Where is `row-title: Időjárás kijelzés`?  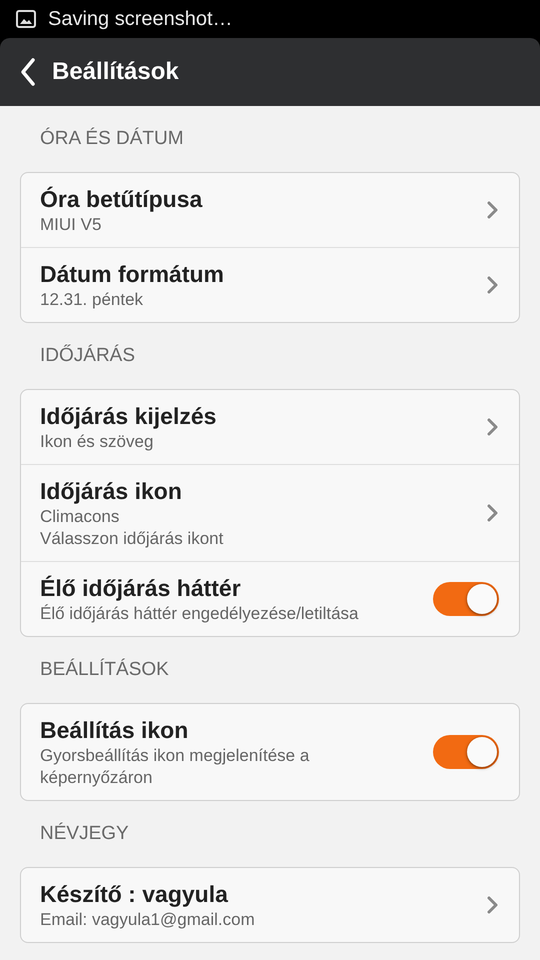
row-title: Időjárás kijelzés is located at coordinates (129, 416).